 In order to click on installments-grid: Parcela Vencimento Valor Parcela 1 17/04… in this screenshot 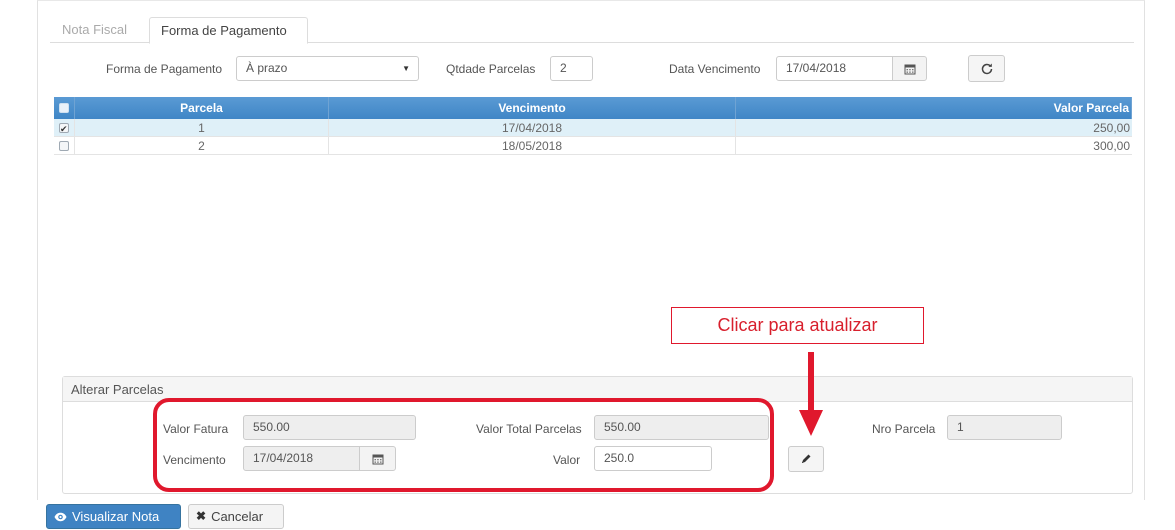, I will do `click(593, 126)`.